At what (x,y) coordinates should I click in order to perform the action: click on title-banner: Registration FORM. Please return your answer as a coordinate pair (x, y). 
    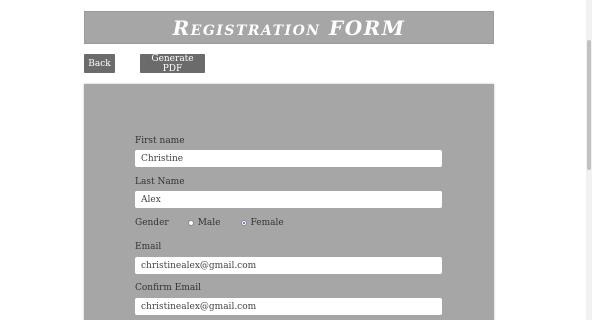
    Looking at the image, I should click on (289, 27).